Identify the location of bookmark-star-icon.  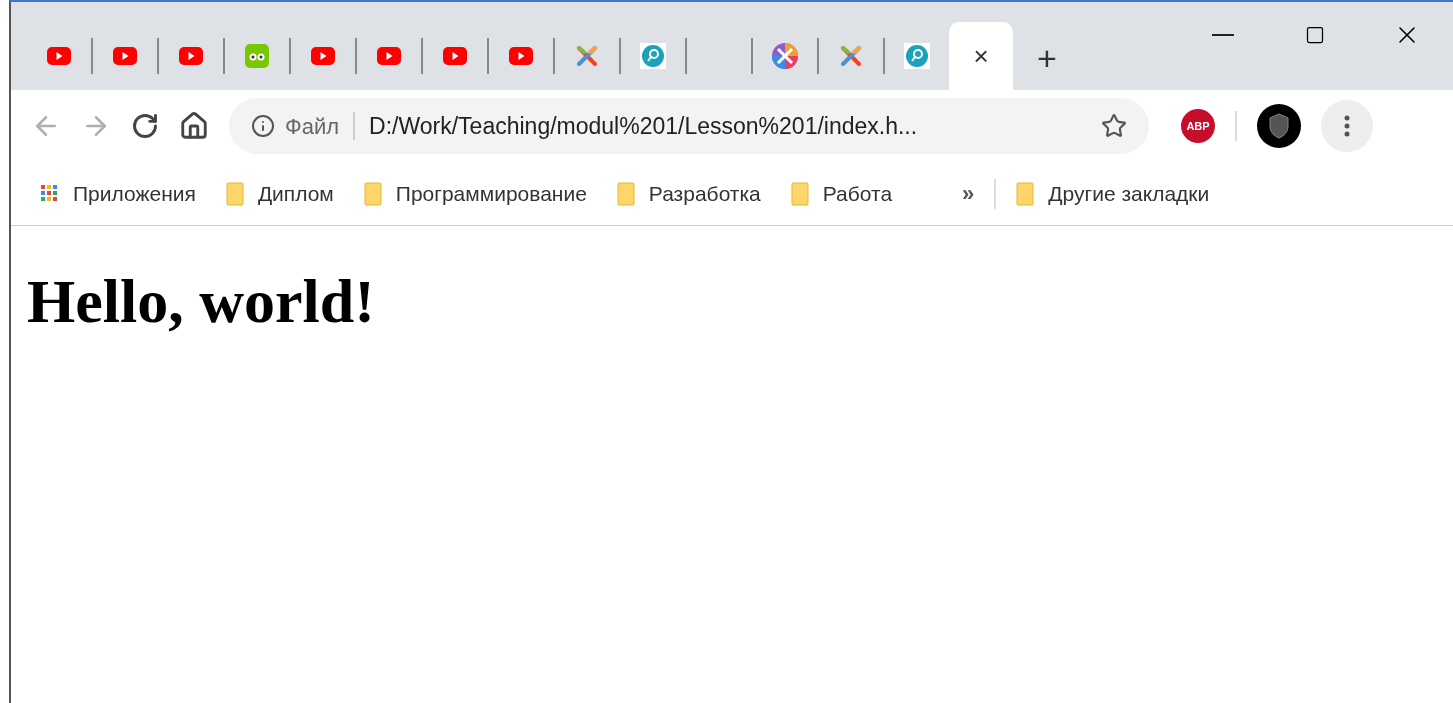
(1114, 126).